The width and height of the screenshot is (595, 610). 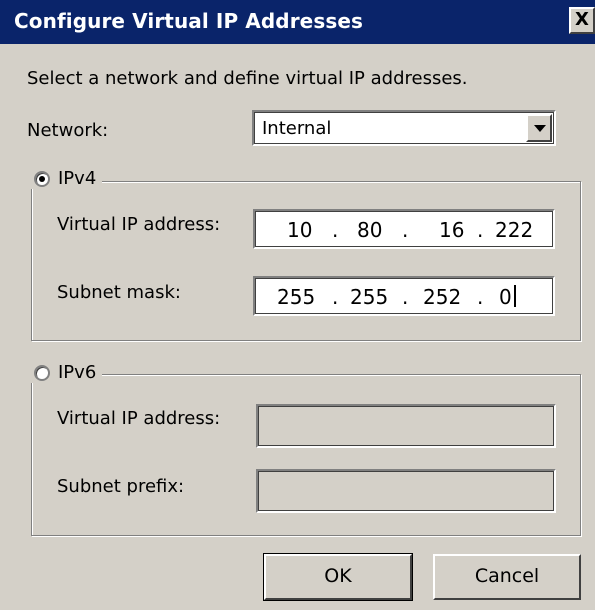 What do you see at coordinates (442, 297) in the screenshot?
I see `mask-octet-3: 252` at bounding box center [442, 297].